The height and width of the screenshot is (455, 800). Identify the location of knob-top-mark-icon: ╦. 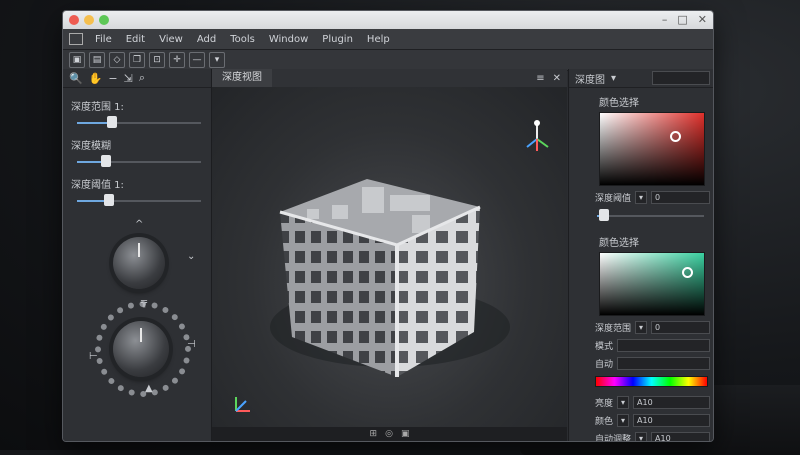
(144, 302).